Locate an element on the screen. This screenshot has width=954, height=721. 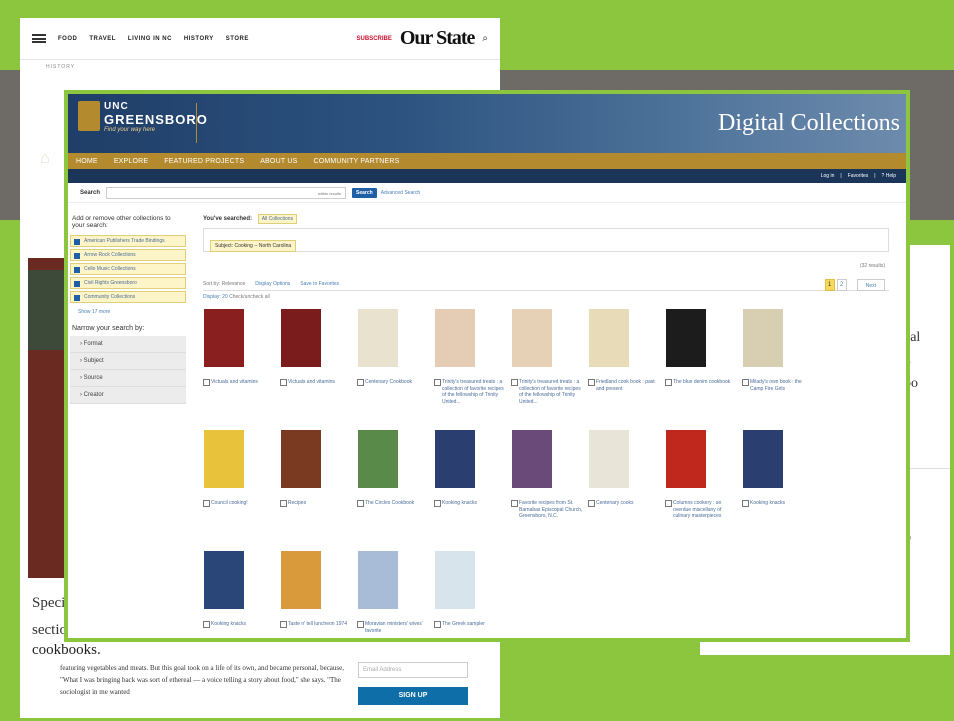
menu-featured-projects: FEATURED PROJECTS is located at coordinates (204, 161).